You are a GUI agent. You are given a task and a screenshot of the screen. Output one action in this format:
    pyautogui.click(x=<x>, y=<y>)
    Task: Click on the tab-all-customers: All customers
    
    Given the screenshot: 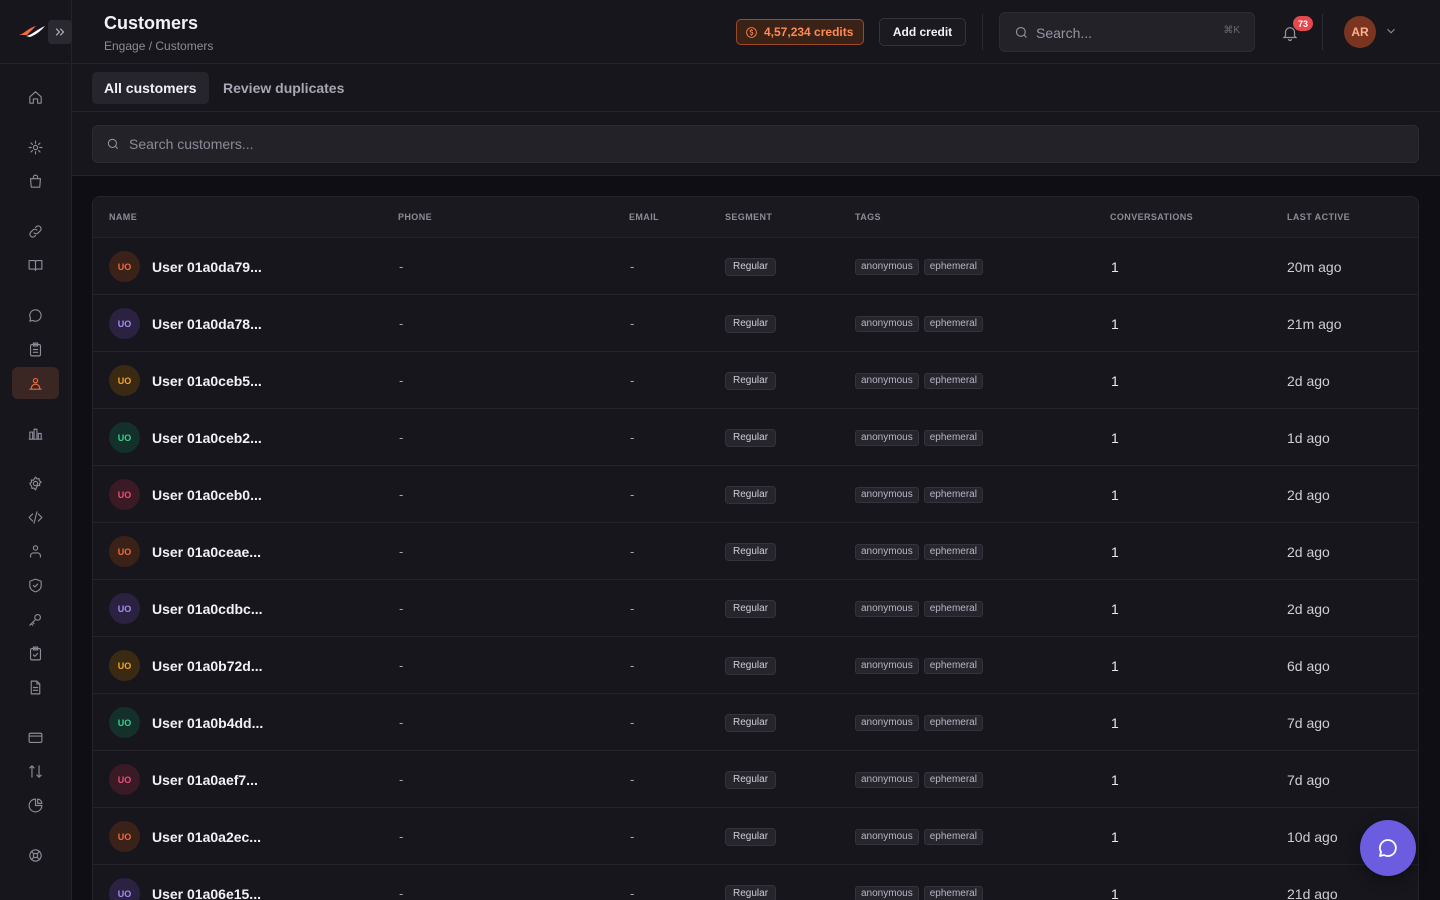 What is the action you would take?
    pyautogui.click(x=150, y=88)
    